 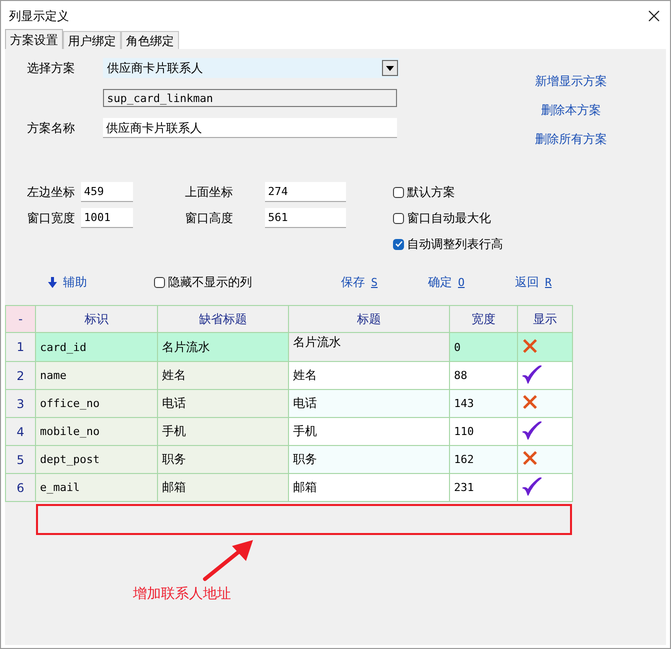 I want to click on assist-link: 辅助, so click(x=75, y=282).